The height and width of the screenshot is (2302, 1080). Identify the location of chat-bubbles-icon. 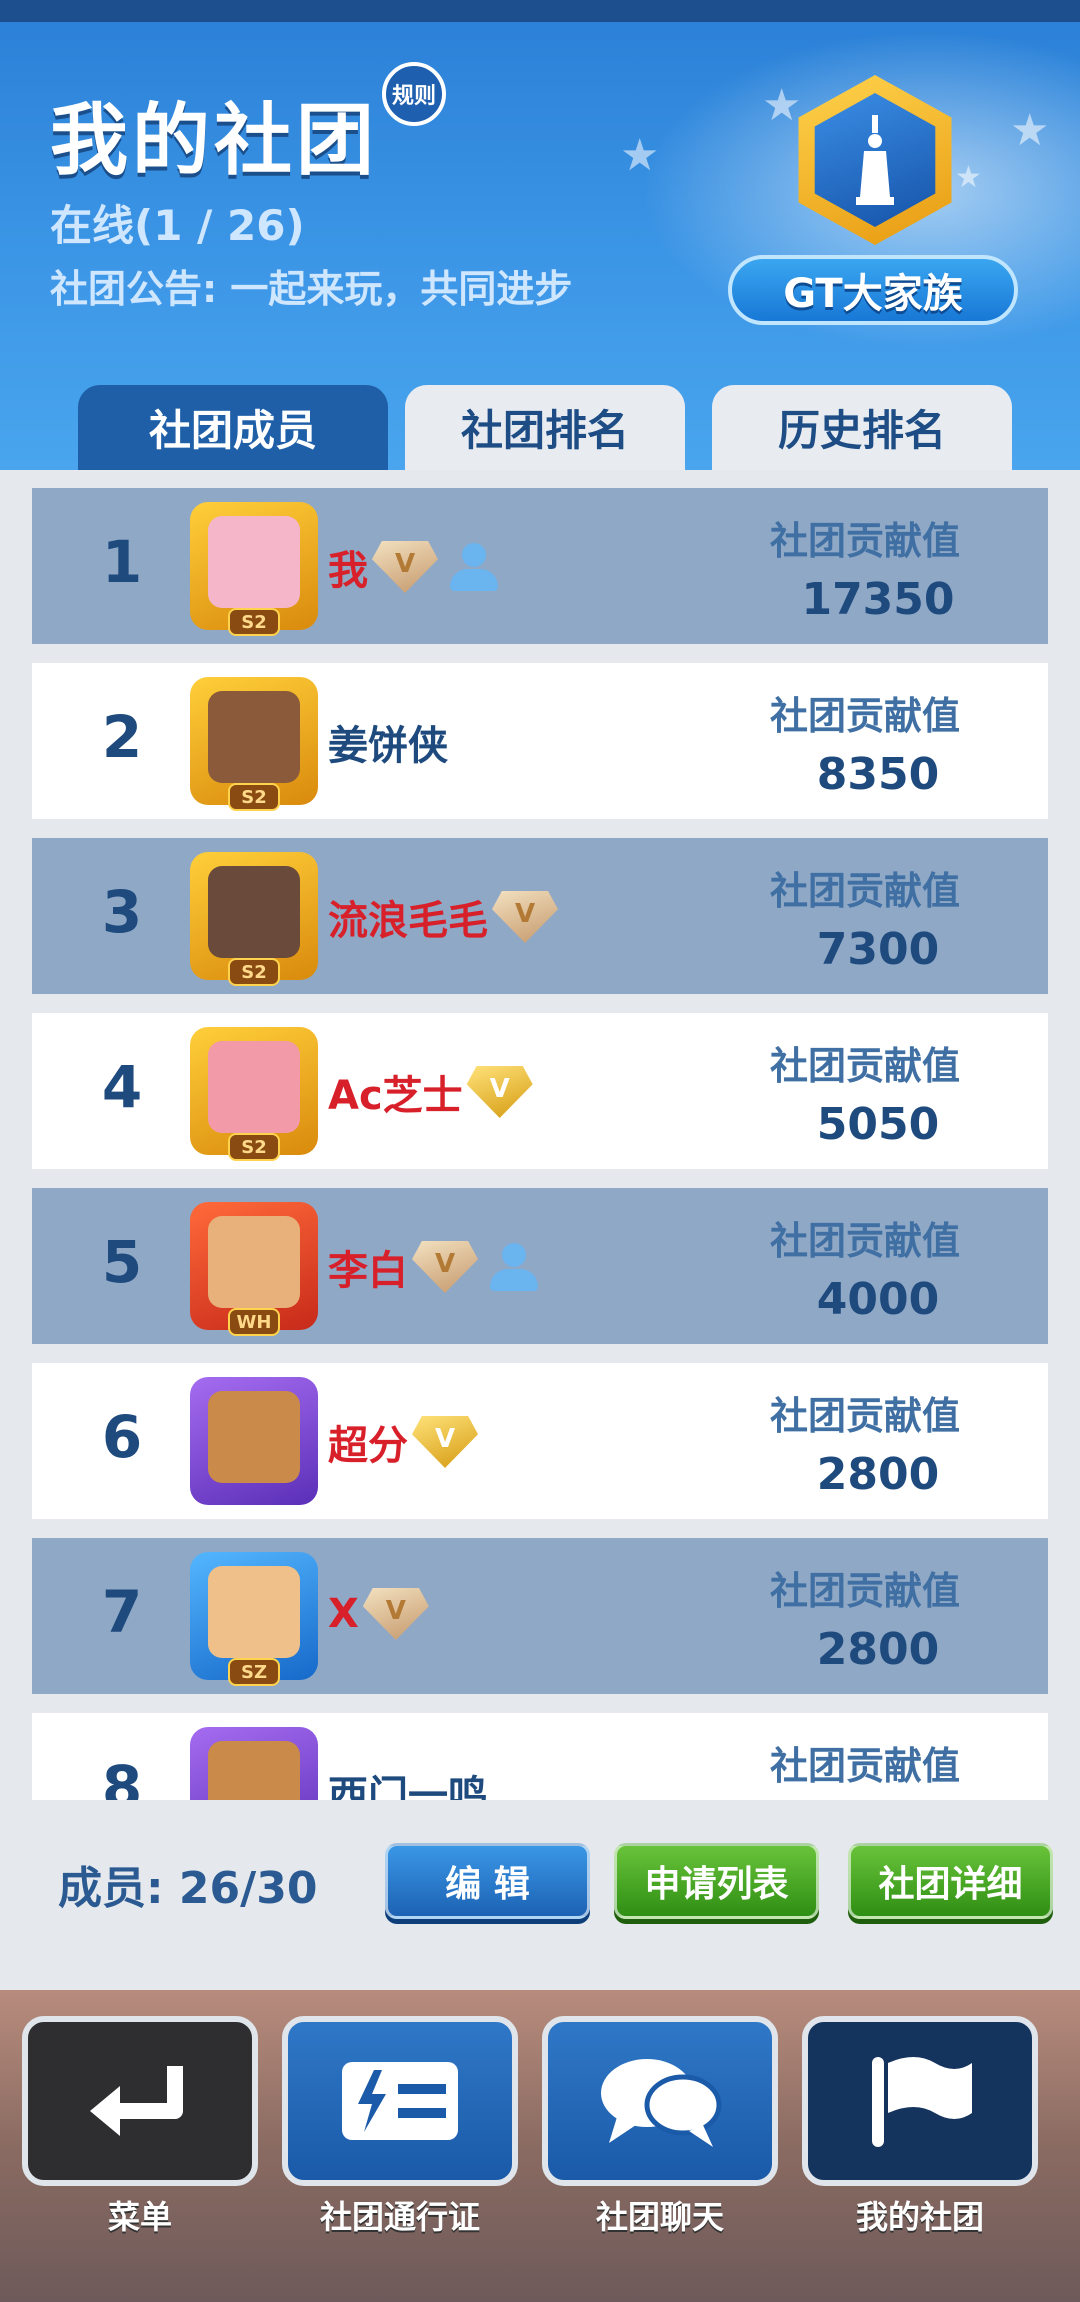
(661, 2103).